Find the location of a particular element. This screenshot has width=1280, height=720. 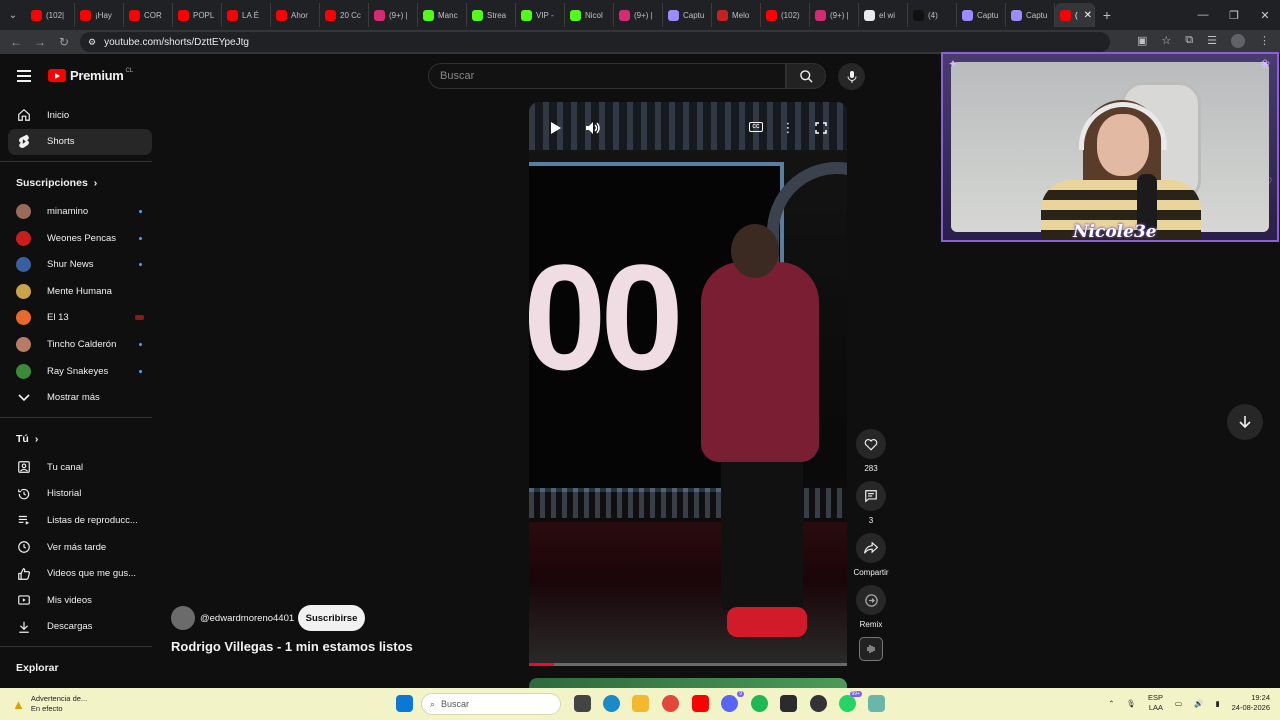

volume-button is located at coordinates (593, 128).